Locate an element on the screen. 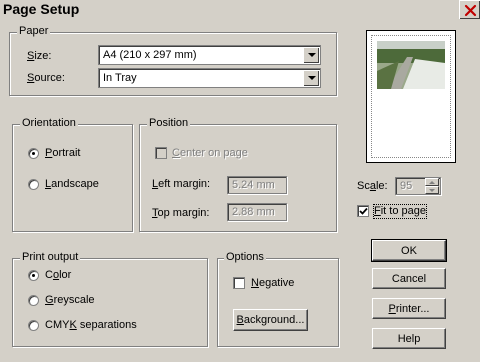 Image resolution: width=480 pixels, height=362 pixels. help-button: Help is located at coordinates (409, 338).